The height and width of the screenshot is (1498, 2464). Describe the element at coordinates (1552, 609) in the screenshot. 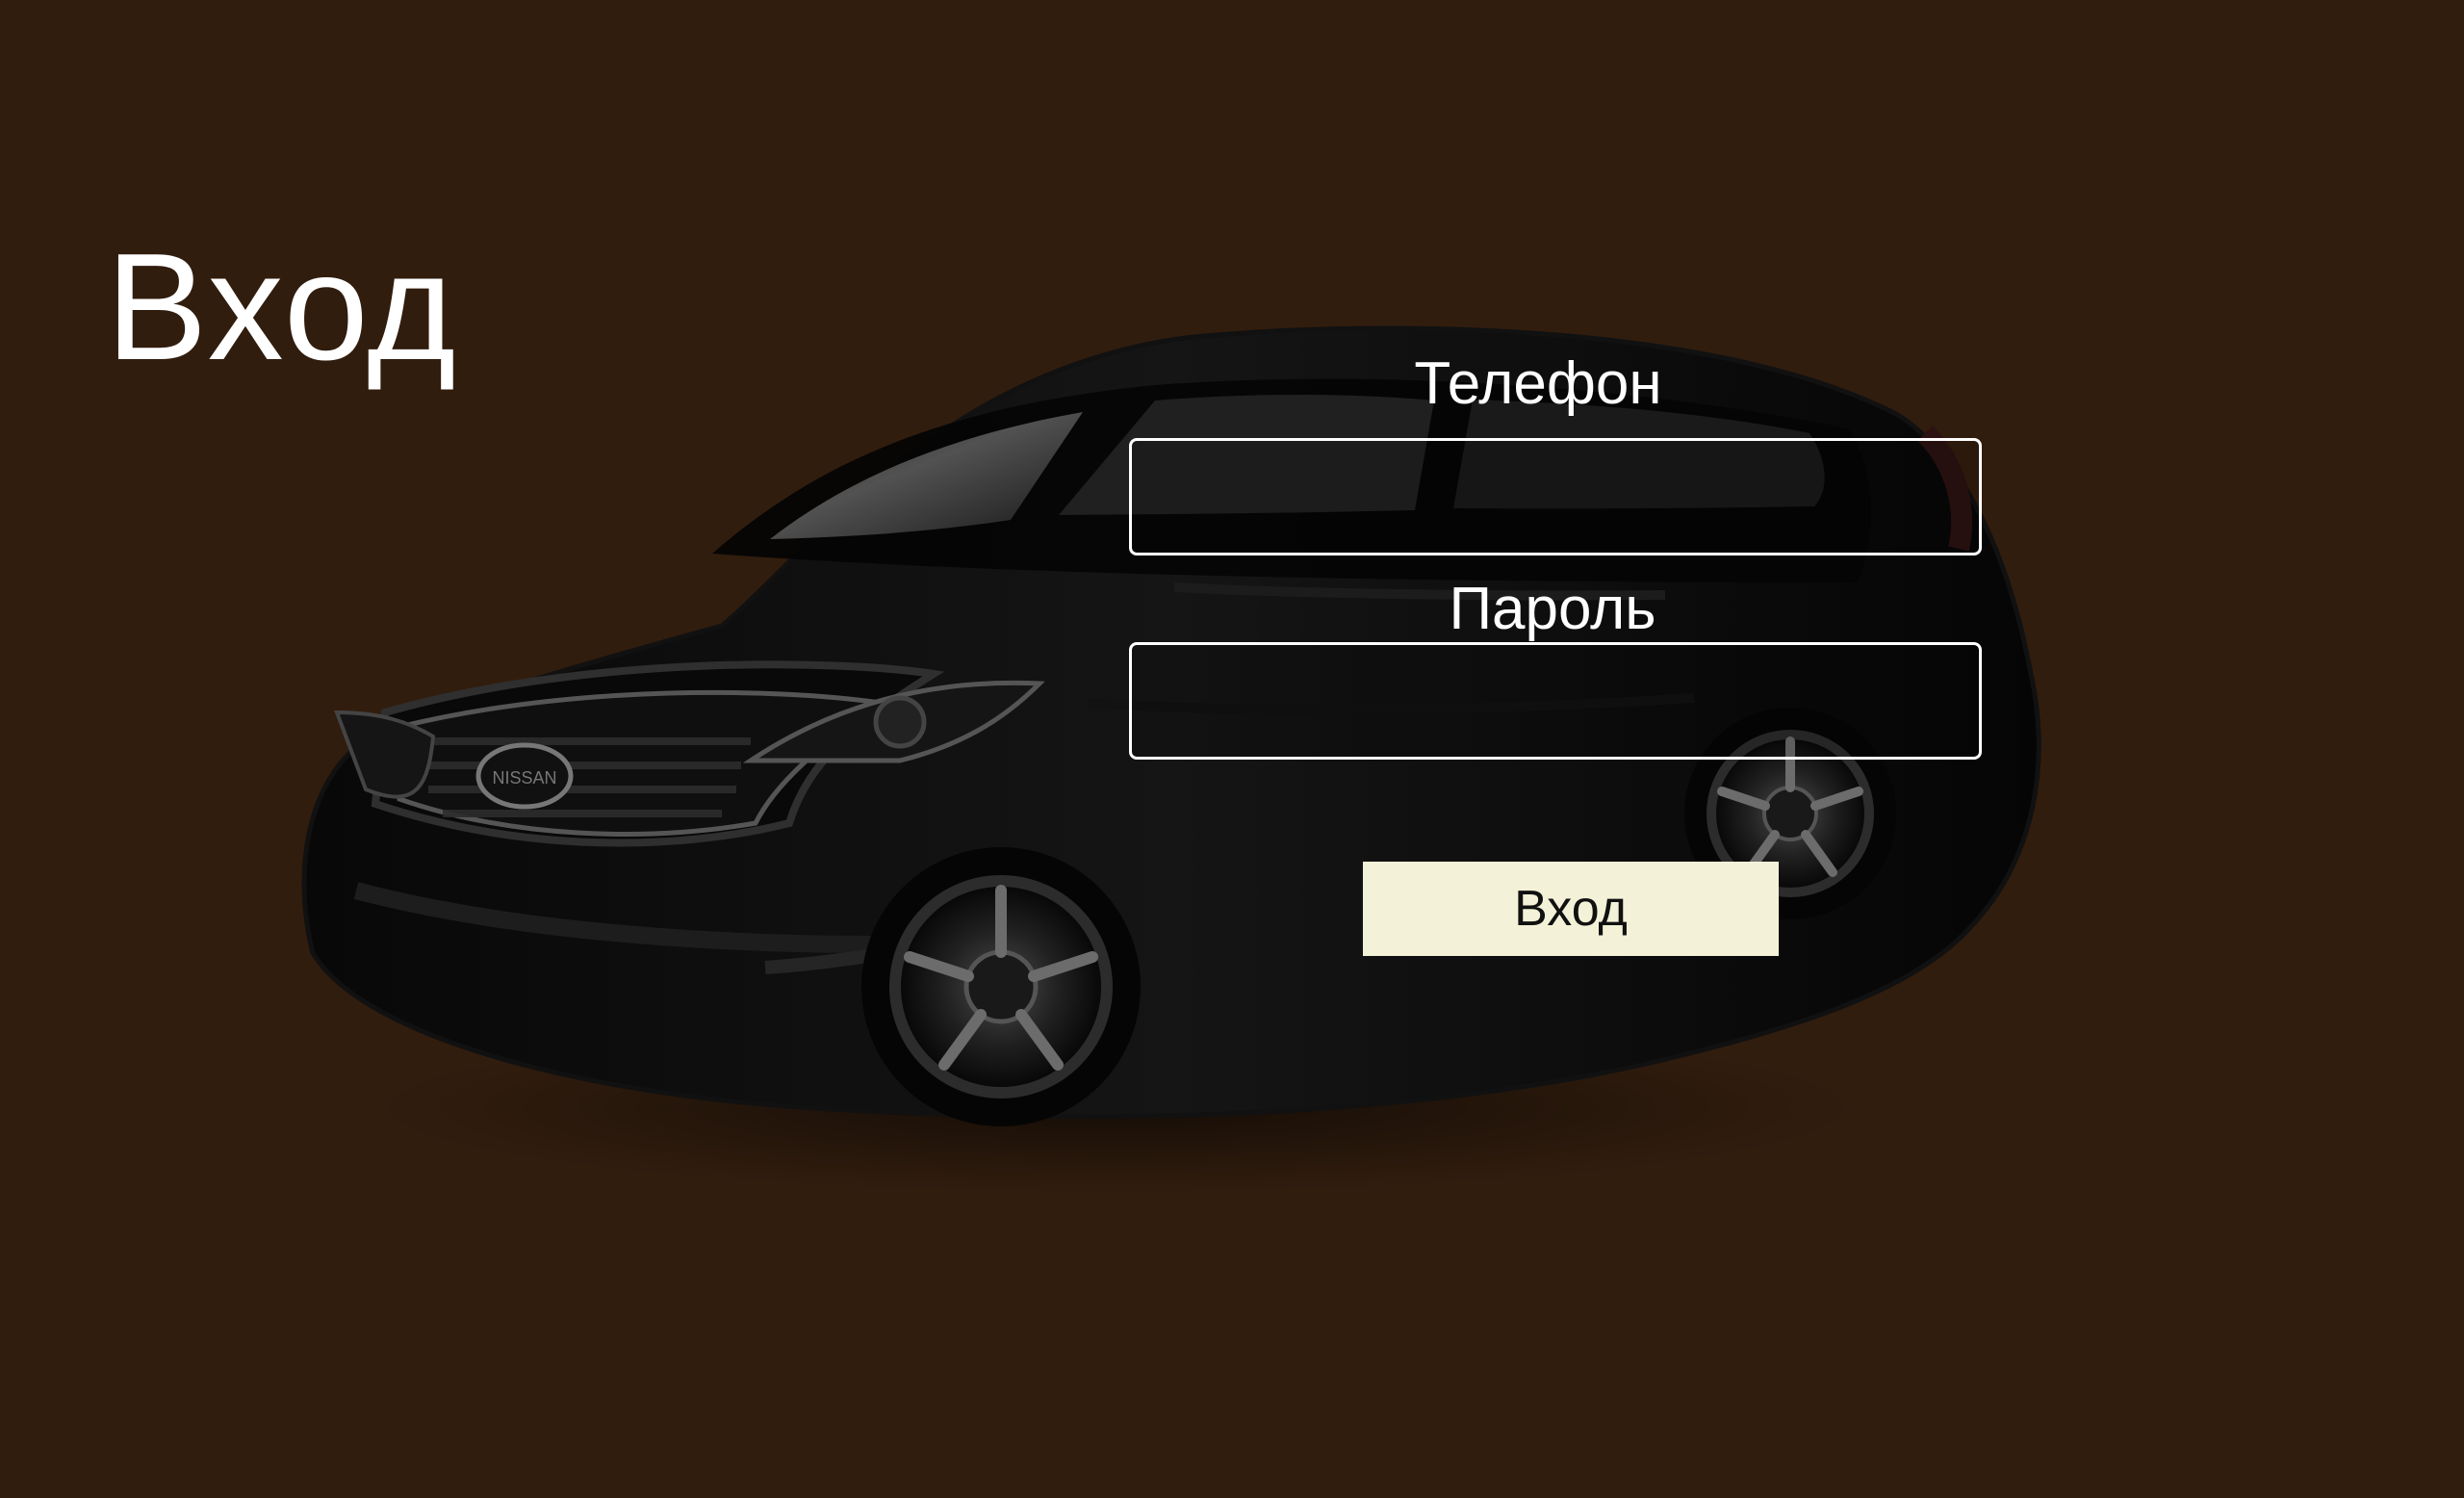

I see `password-label: Пароль` at that location.